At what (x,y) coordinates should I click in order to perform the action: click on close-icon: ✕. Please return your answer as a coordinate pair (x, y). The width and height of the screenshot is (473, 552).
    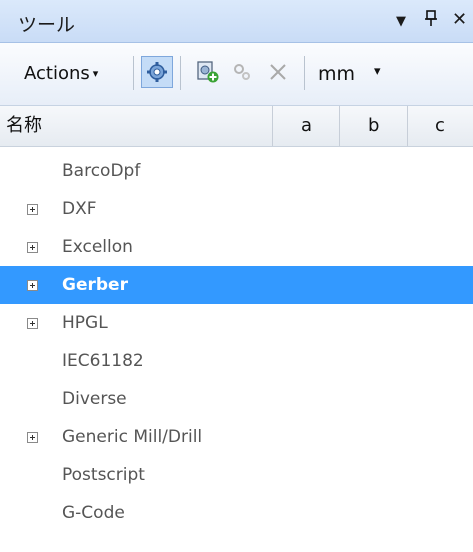
    Looking at the image, I should click on (459, 19).